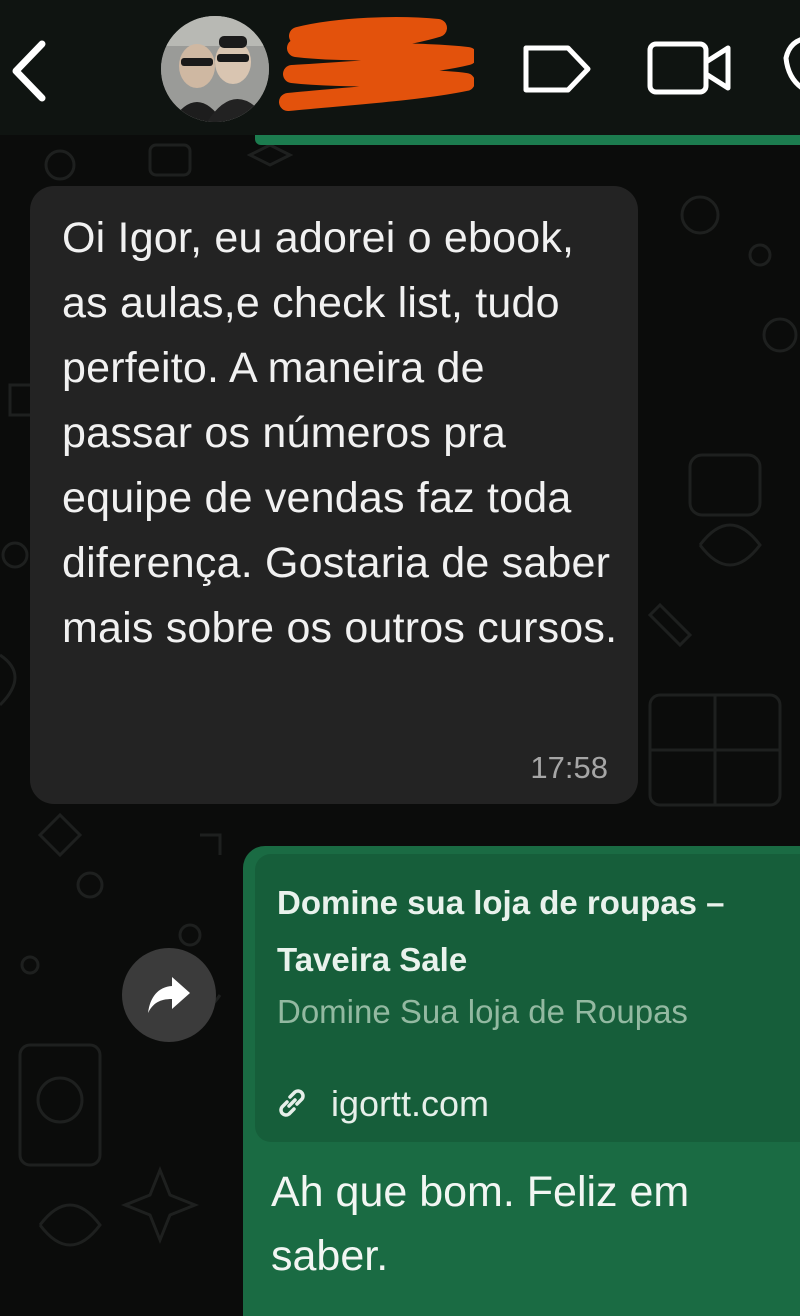  Describe the element at coordinates (482, 1011) in the screenshot. I see `link-preview-description: Domine Sua loja de Roupas` at that location.